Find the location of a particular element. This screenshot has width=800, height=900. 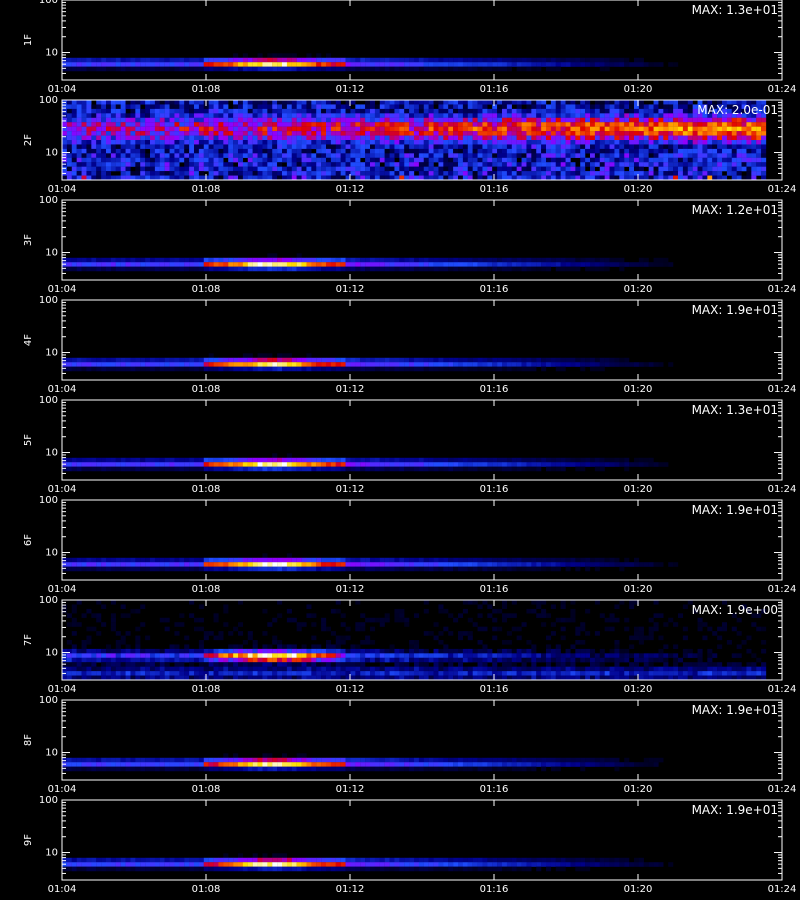

x-tick-label: 01:16 is located at coordinates (494, 289).